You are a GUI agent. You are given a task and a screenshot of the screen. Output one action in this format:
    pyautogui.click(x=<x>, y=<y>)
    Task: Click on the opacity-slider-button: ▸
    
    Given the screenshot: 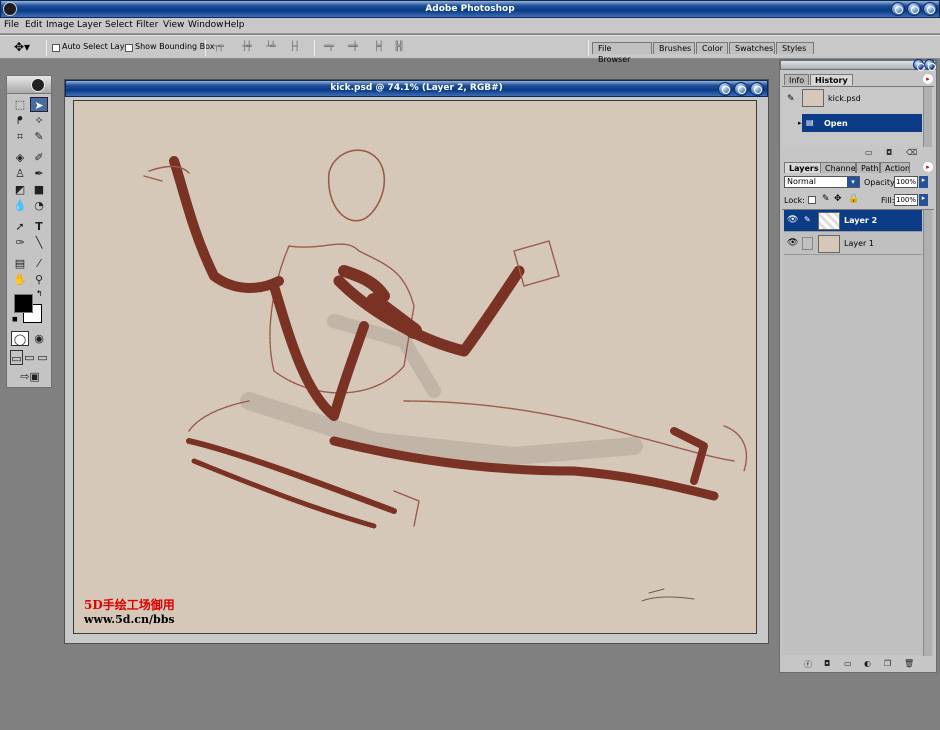 What is the action you would take?
    pyautogui.click(x=923, y=182)
    